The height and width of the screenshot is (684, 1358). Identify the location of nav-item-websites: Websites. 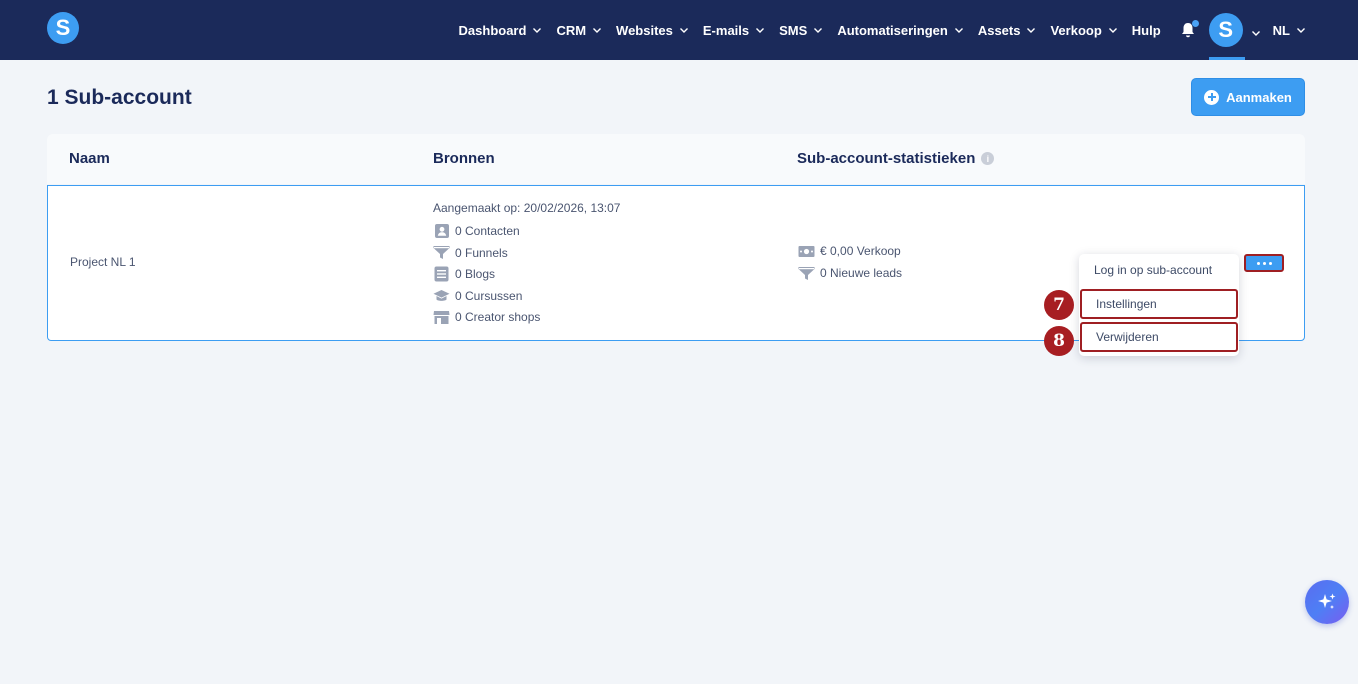
(652, 30).